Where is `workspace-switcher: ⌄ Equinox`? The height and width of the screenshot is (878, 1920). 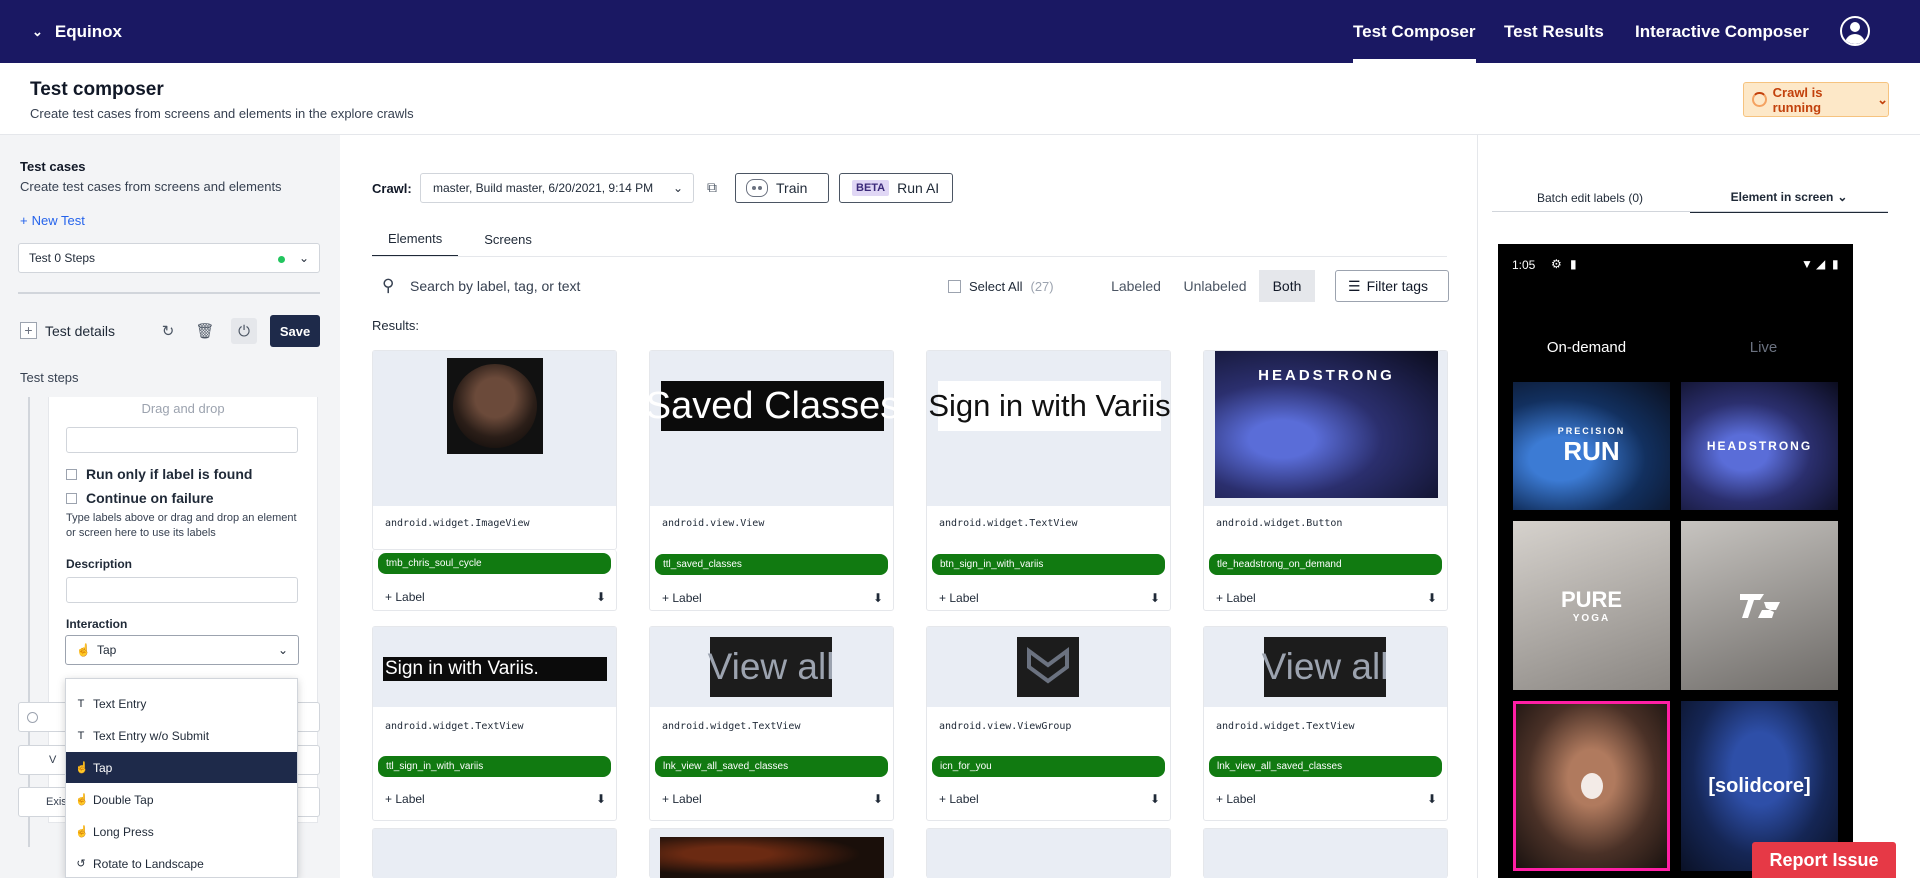
workspace-switcher: ⌄ Equinox is located at coordinates (77, 31).